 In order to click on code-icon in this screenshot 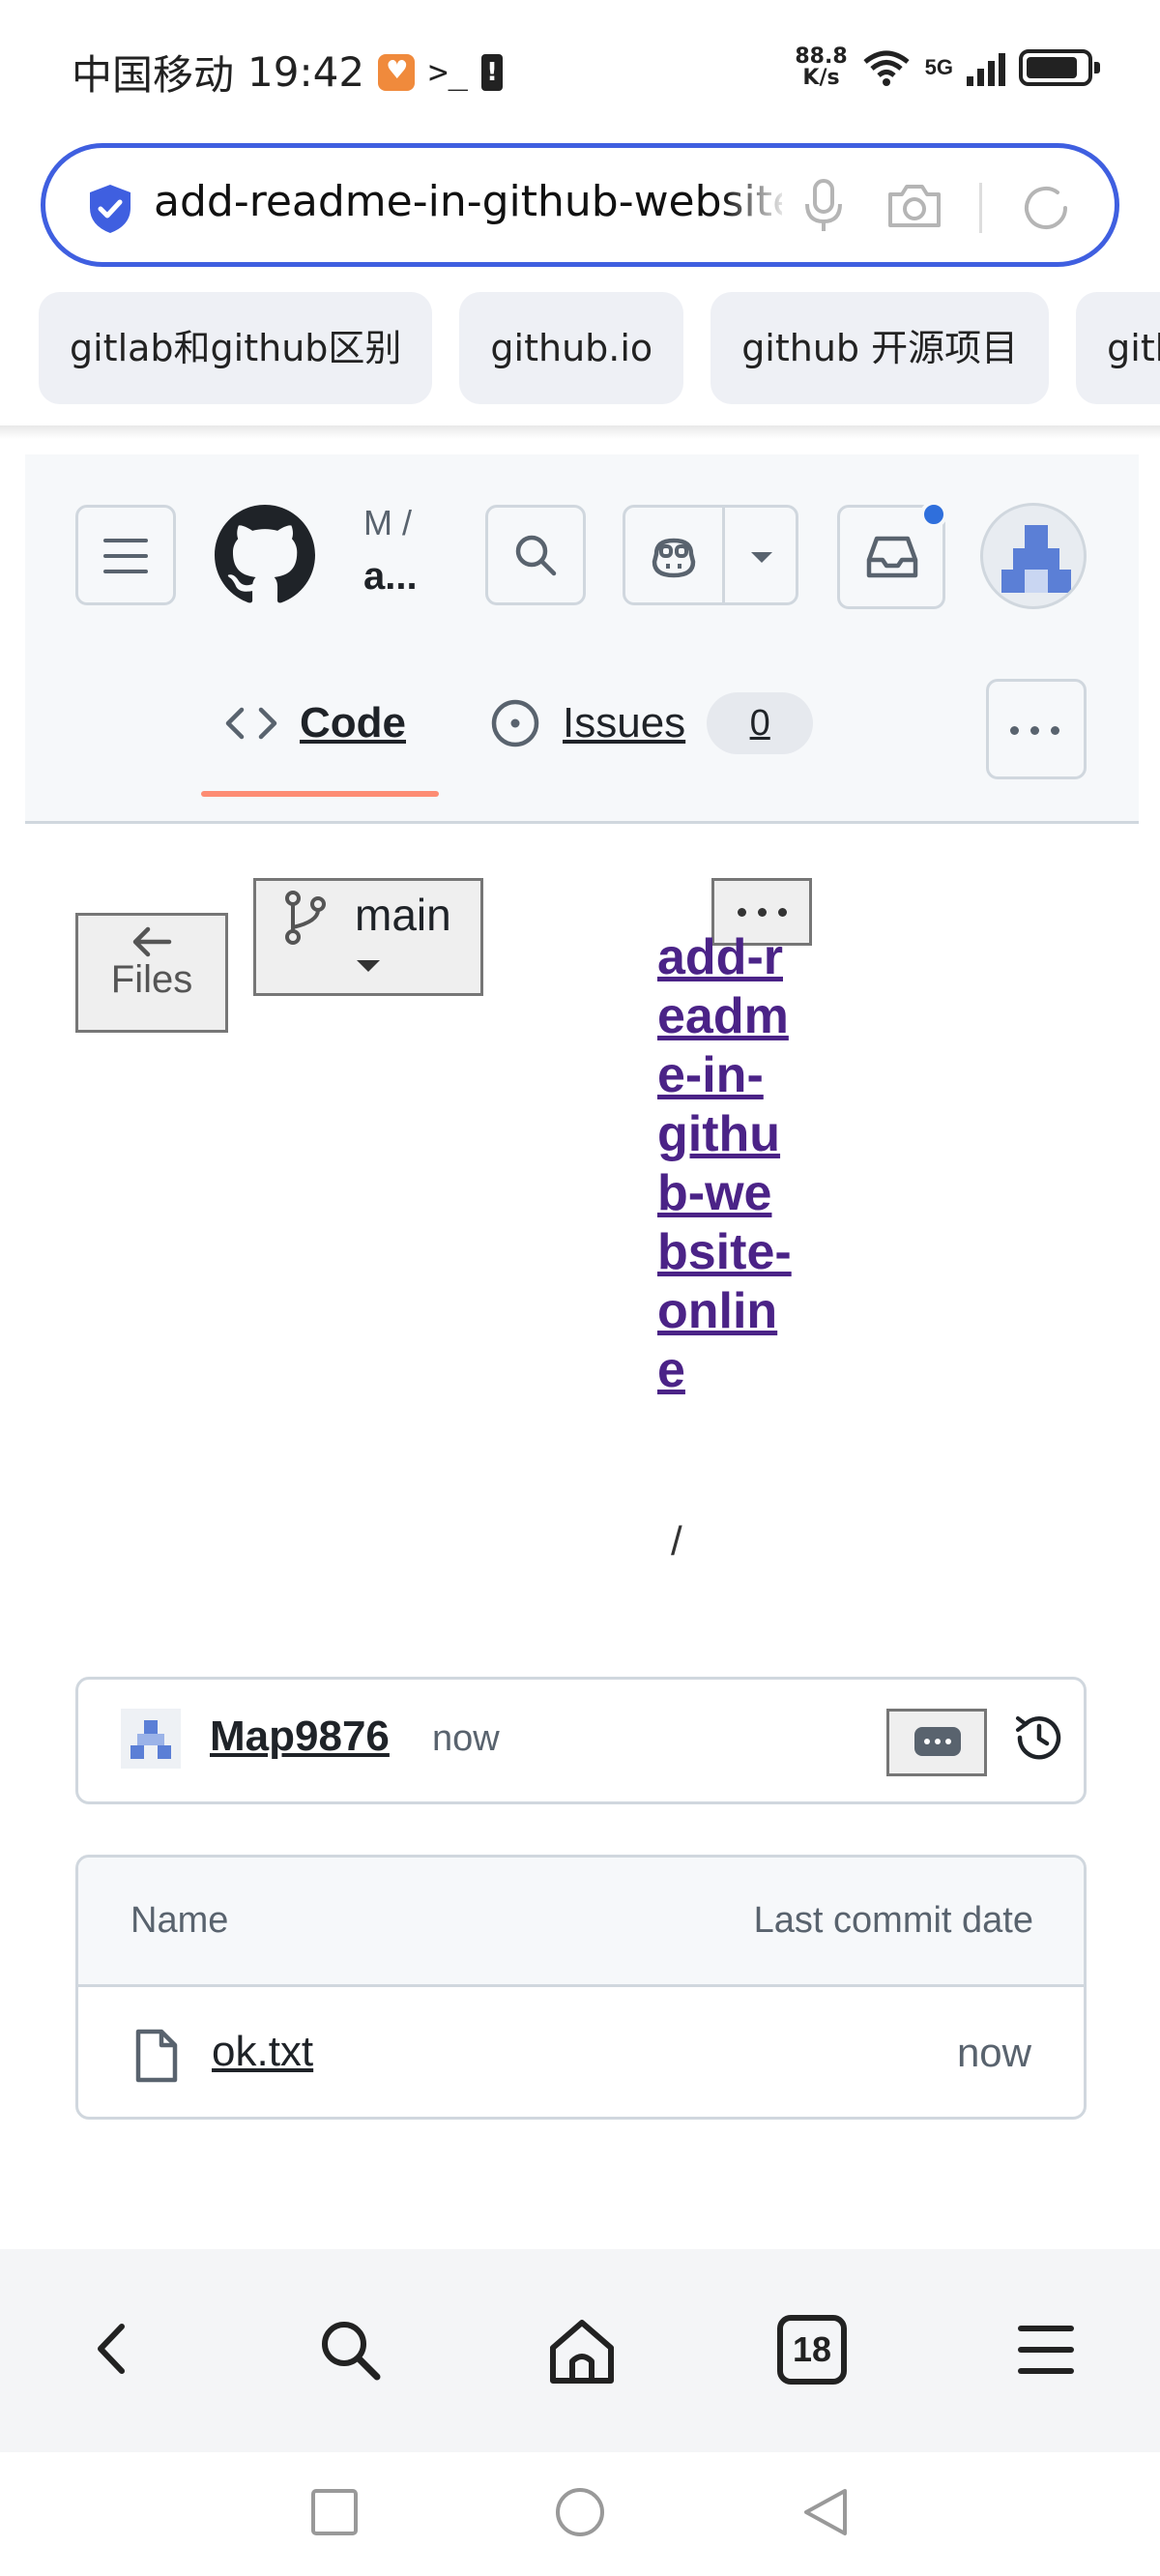, I will do `click(251, 723)`.